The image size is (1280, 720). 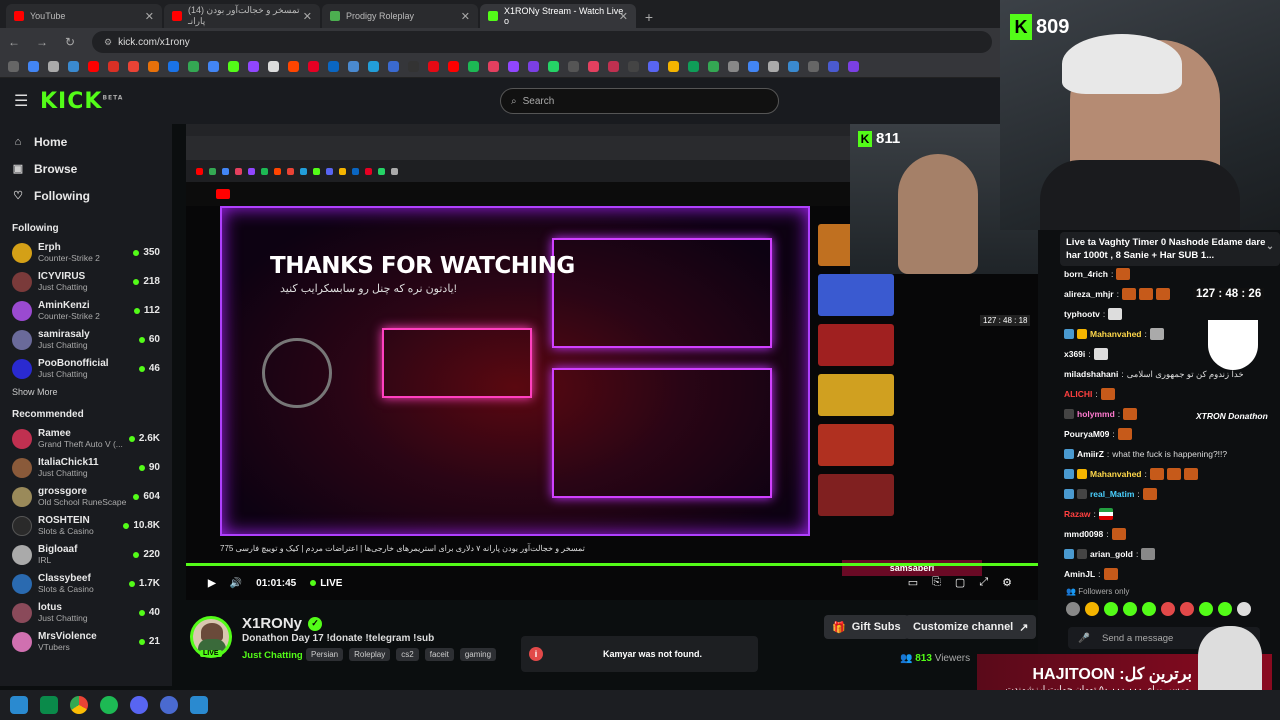 What do you see at coordinates (558, 16) in the screenshot?
I see `browser-tab-active: X1RONy Stream - Watch Live o ✕` at bounding box center [558, 16].